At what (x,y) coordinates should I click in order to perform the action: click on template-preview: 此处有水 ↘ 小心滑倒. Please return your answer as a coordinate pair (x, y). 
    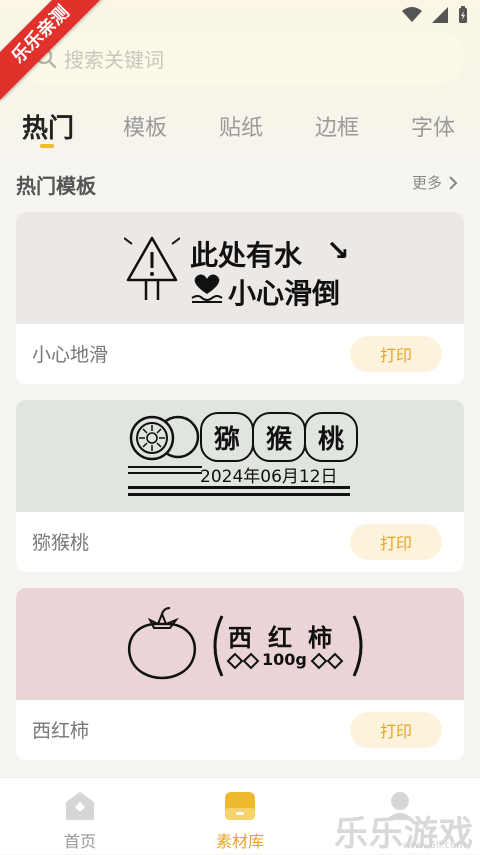
    Looking at the image, I should click on (240, 268).